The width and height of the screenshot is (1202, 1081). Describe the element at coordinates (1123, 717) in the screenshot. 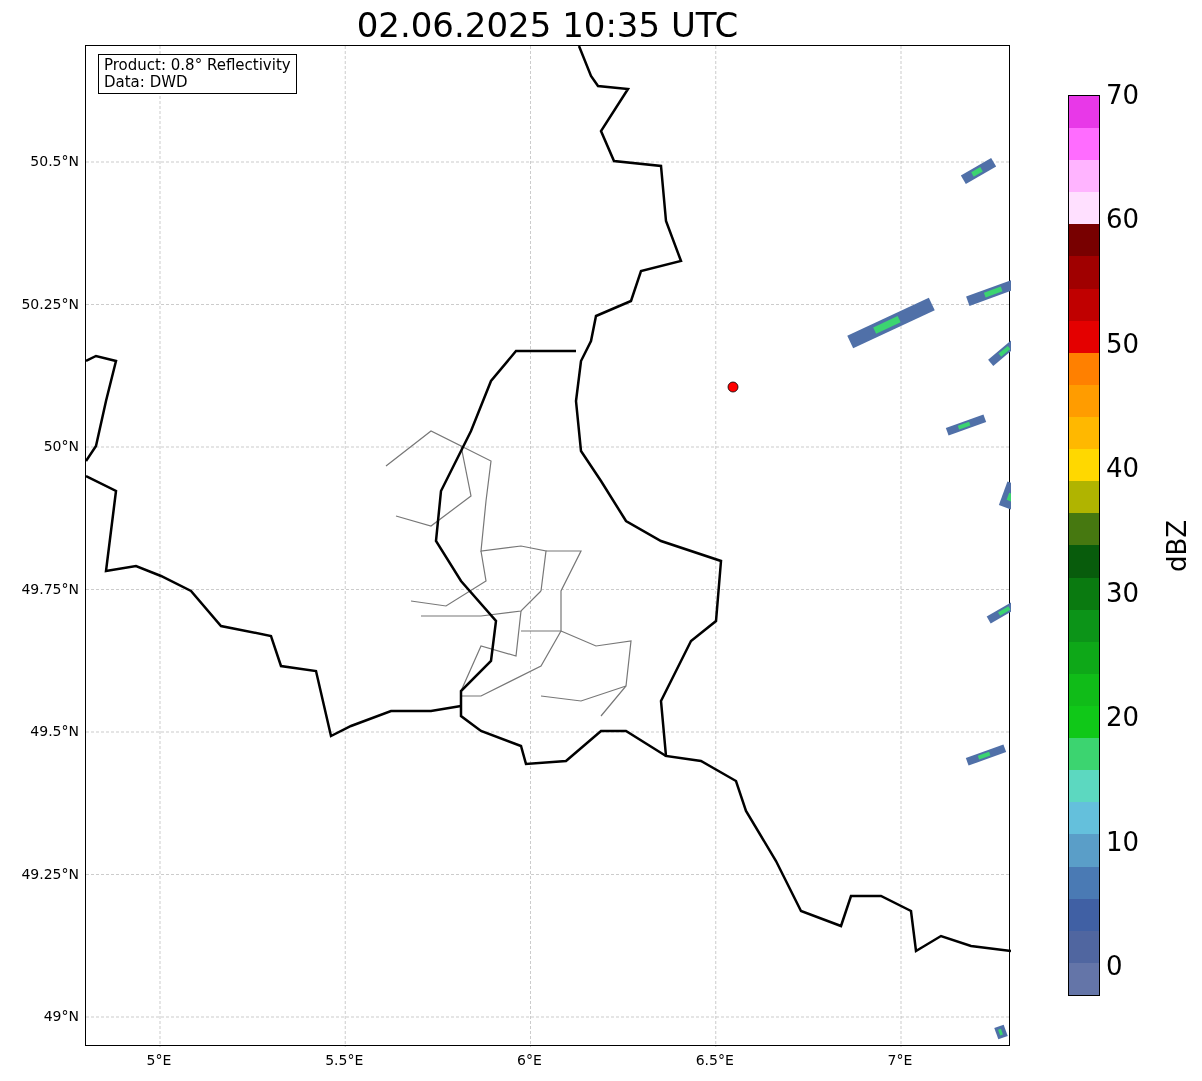

I see `colorbar-tick-label: 20` at that location.